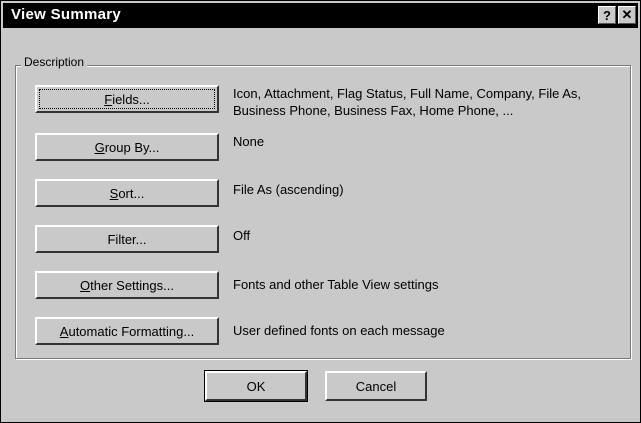 The image size is (641, 423). What do you see at coordinates (339, 330) in the screenshot?
I see `automatic-formatting-summary: User defined fonts on each message` at bounding box center [339, 330].